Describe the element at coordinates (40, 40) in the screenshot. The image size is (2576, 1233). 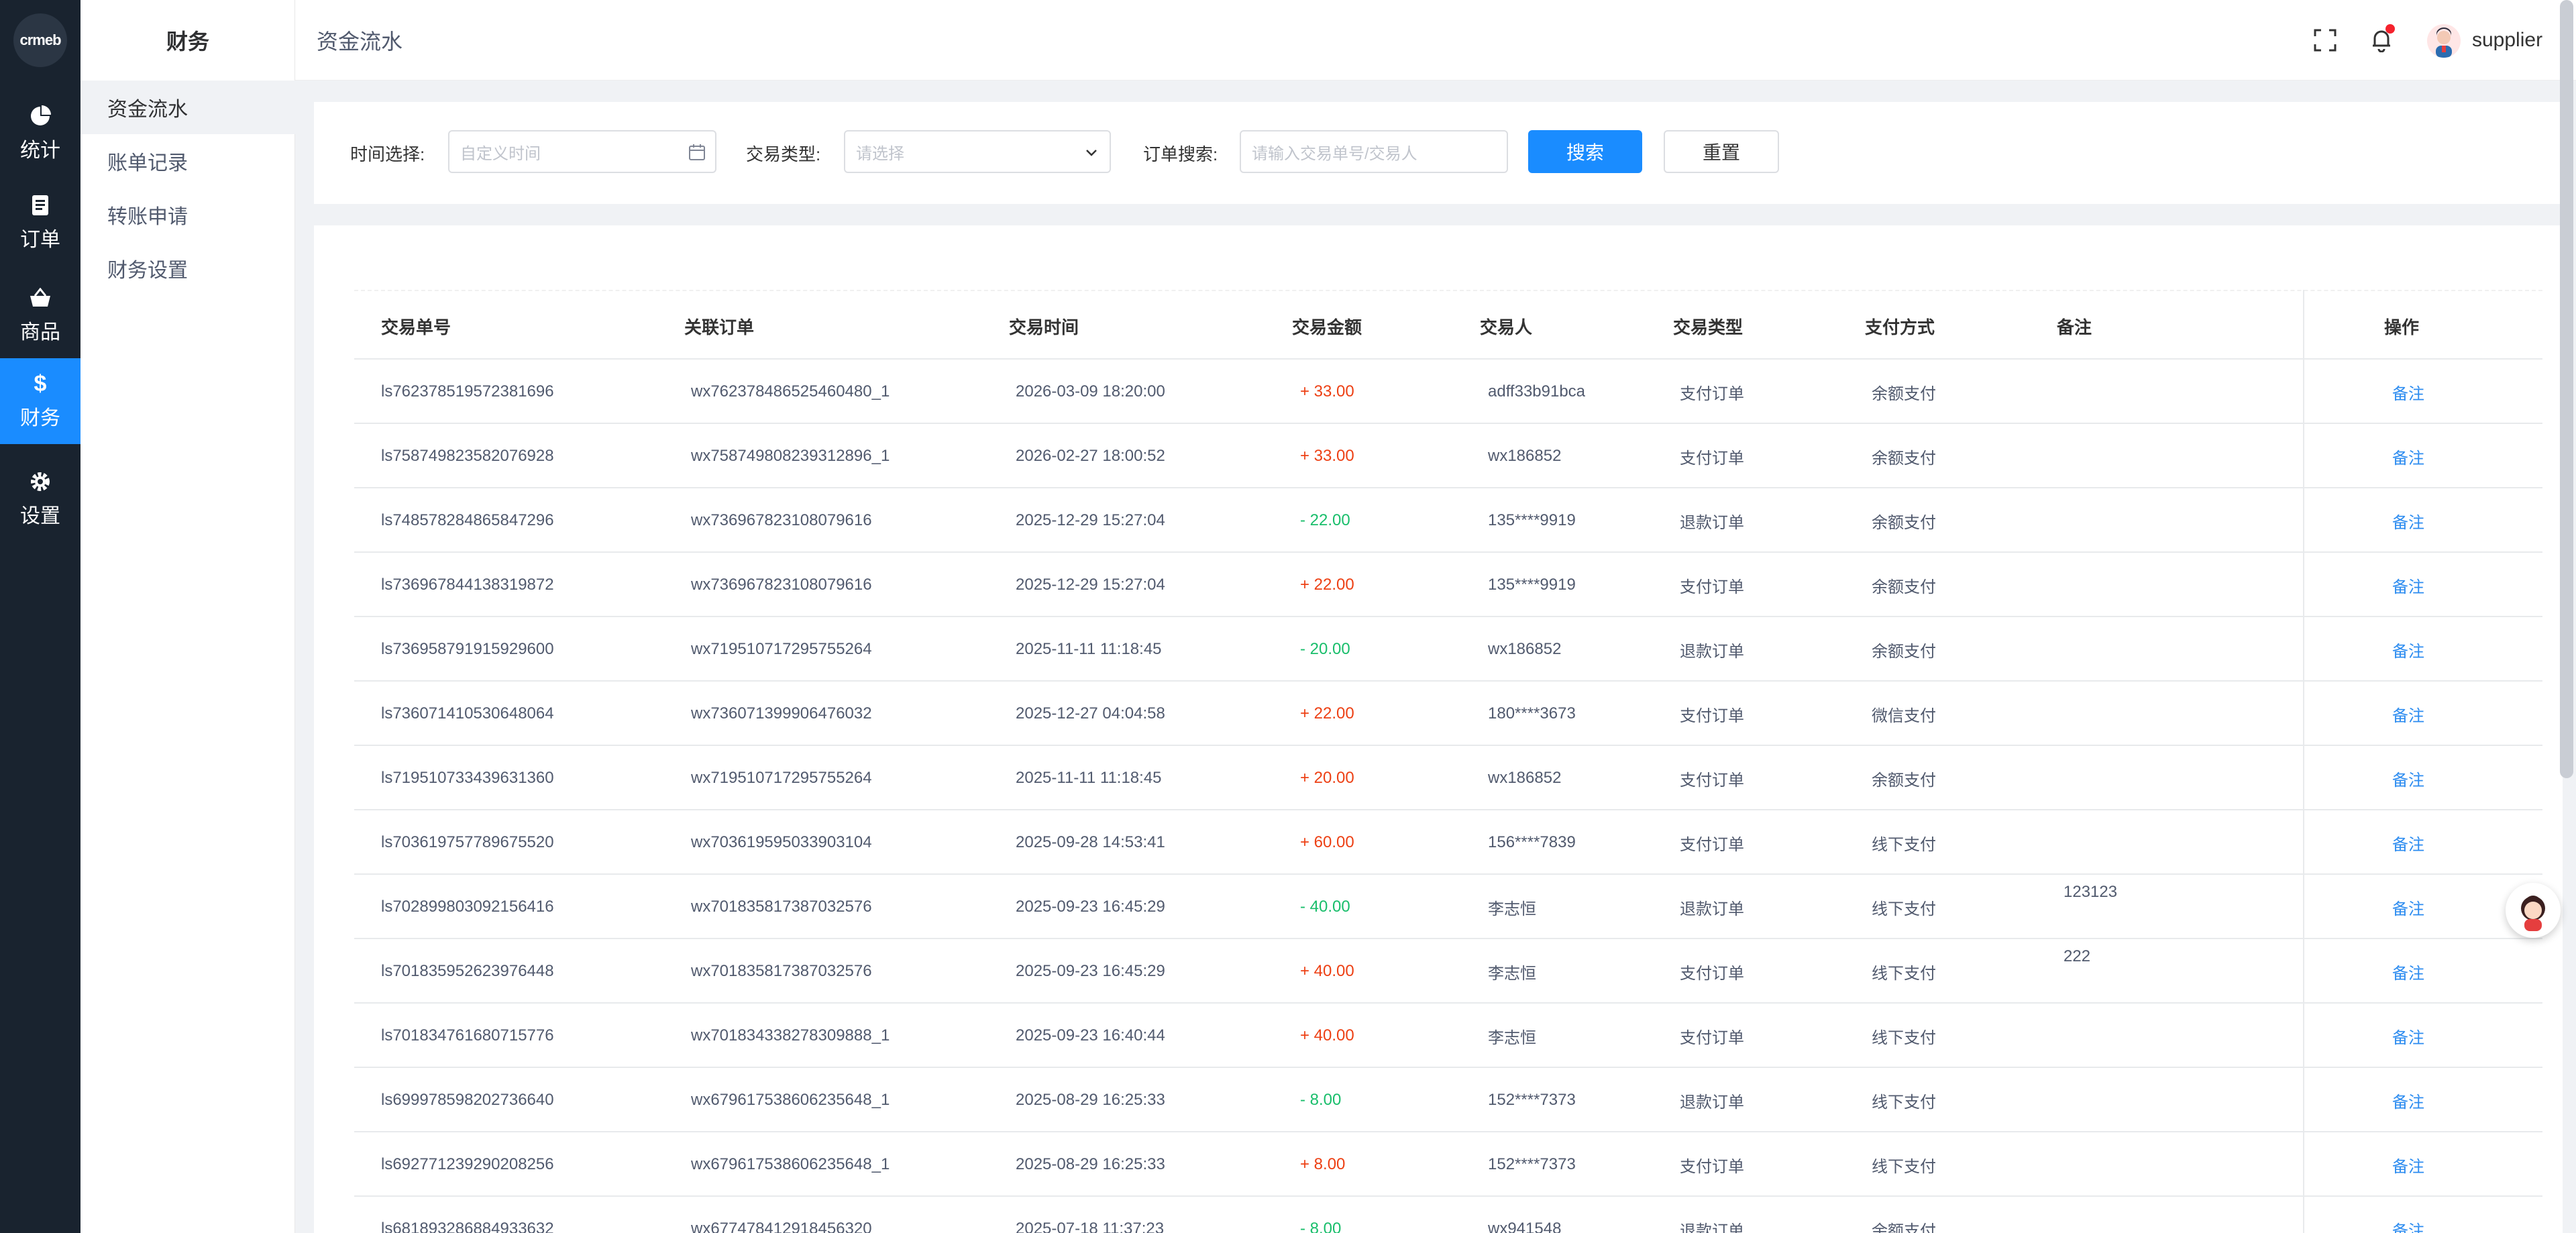
I see `app-logo: crmeb` at that location.